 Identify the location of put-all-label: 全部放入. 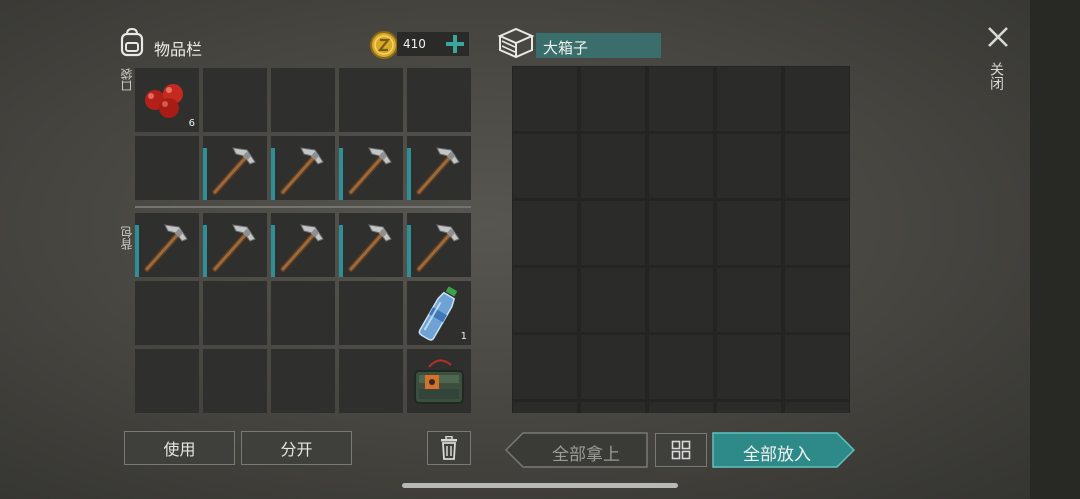
(777, 455).